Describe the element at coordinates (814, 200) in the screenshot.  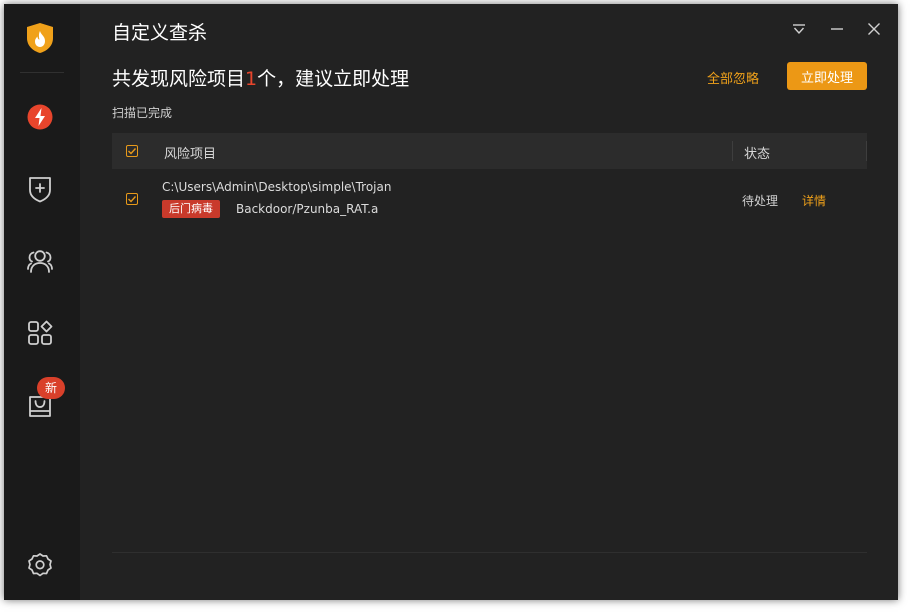
I see `details-link: 详情` at that location.